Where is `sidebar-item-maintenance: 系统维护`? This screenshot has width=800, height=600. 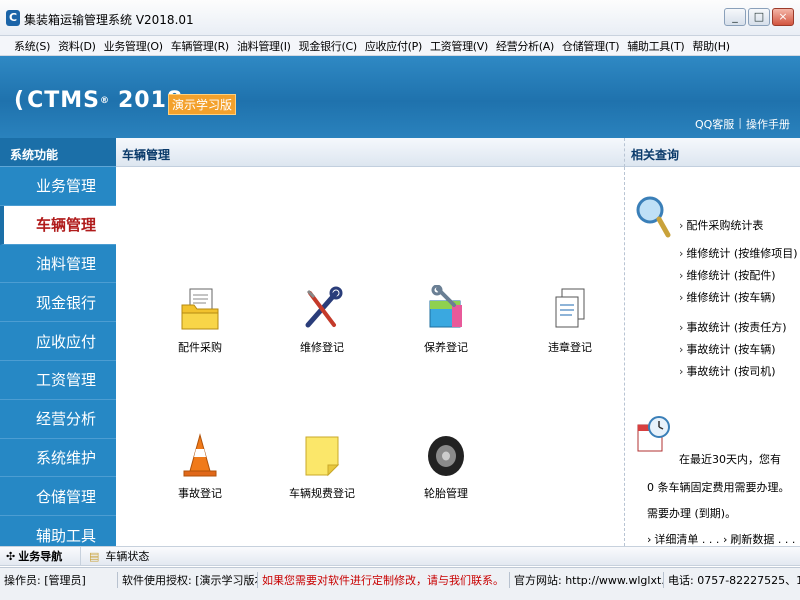
sidebar-item-maintenance: 系统维护 is located at coordinates (58, 458).